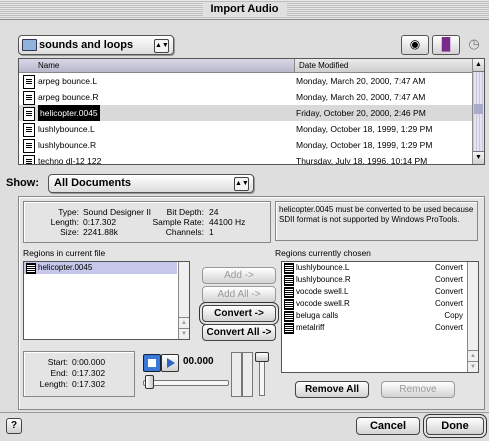  I want to click on recent-button: ◷, so click(474, 44).